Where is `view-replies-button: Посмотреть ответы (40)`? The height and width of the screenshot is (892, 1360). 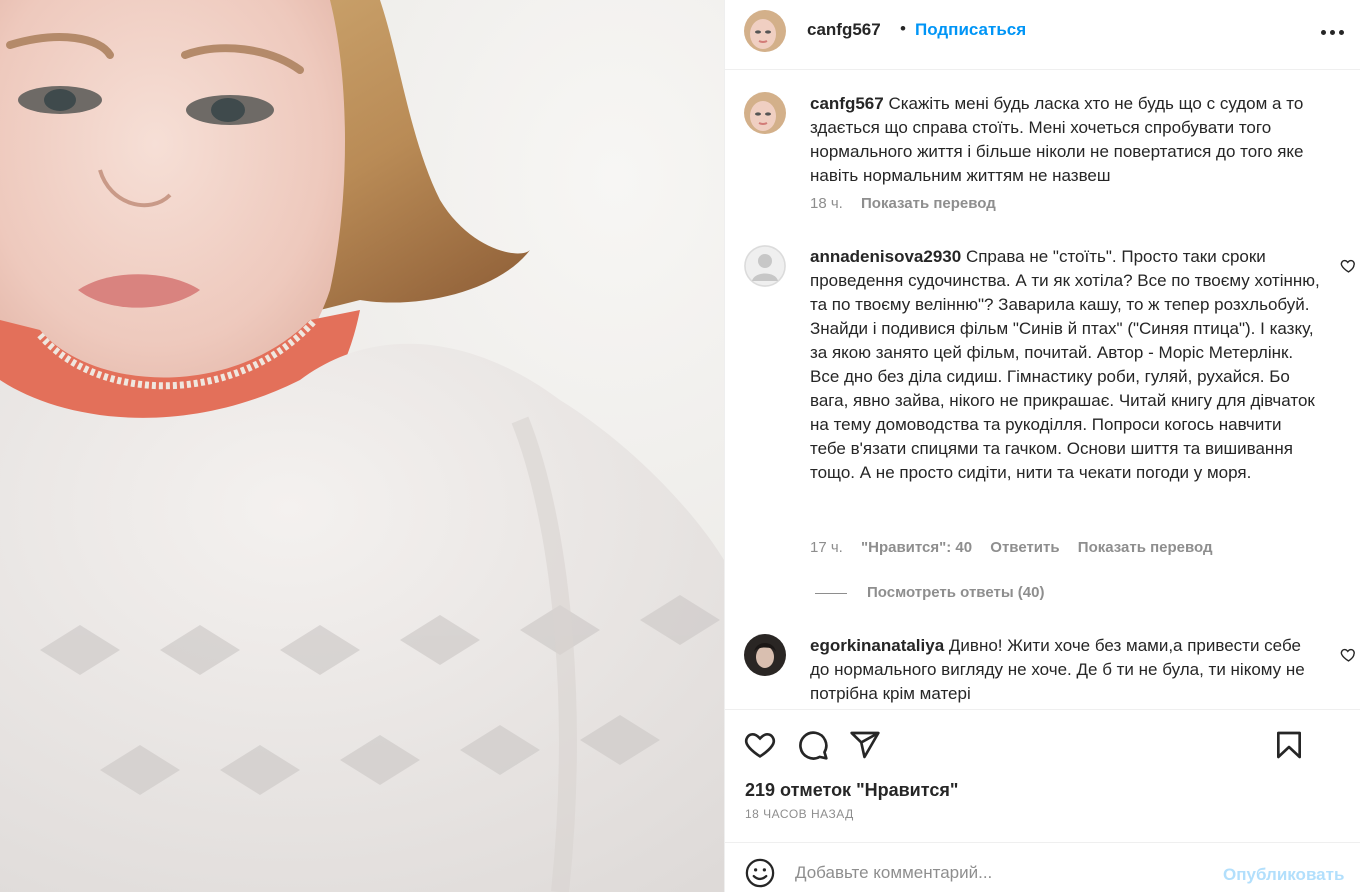 view-replies-button: Посмотреть ответы (40) is located at coordinates (929, 592).